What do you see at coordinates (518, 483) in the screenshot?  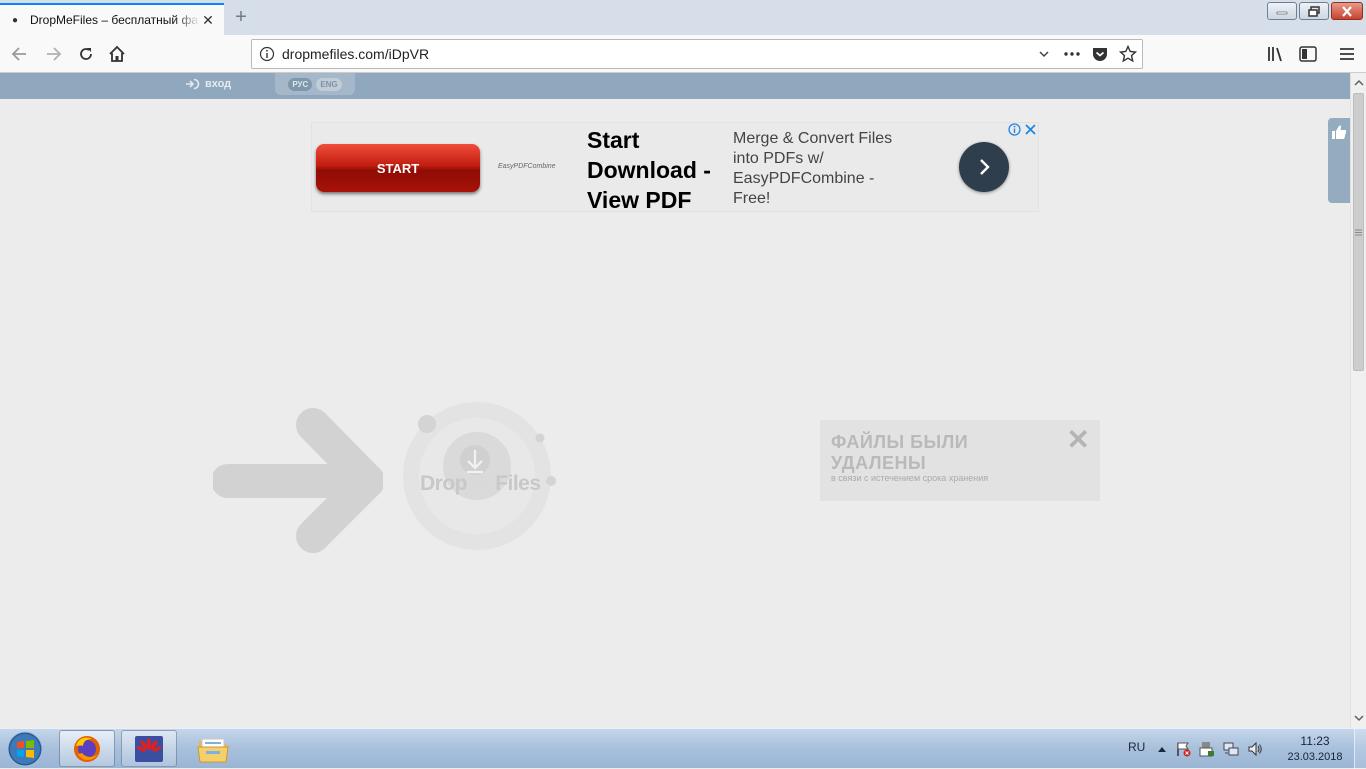 I see `logo-part-files: Files` at bounding box center [518, 483].